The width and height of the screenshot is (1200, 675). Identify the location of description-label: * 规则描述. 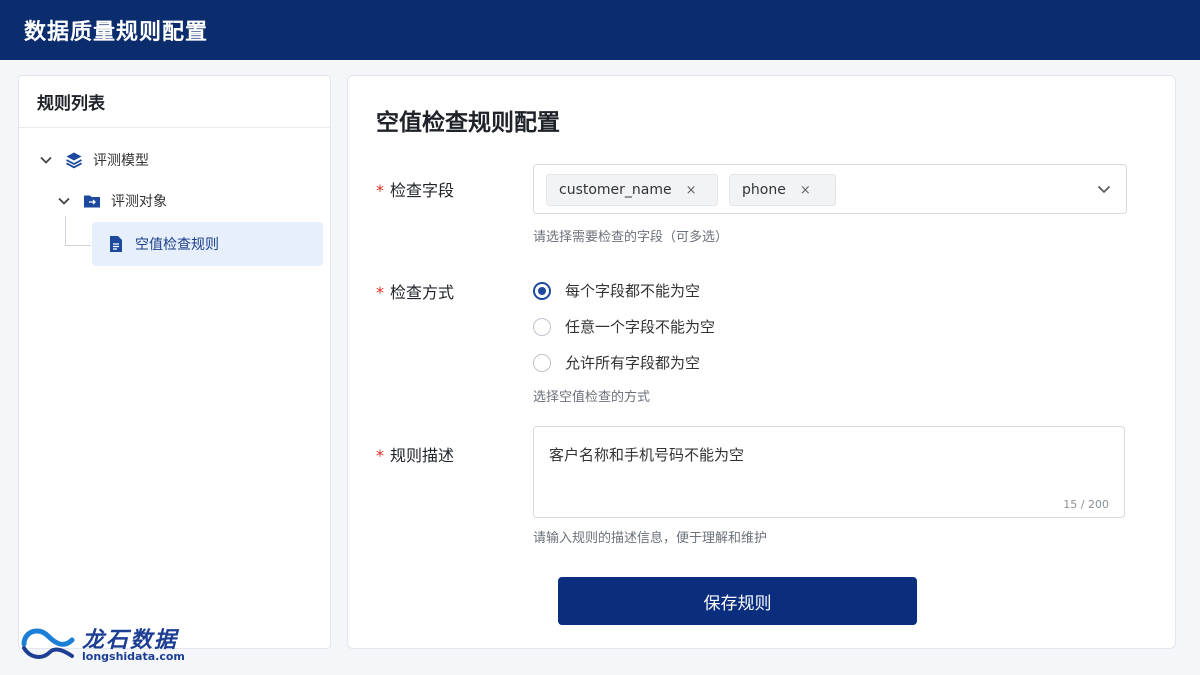
(415, 454).